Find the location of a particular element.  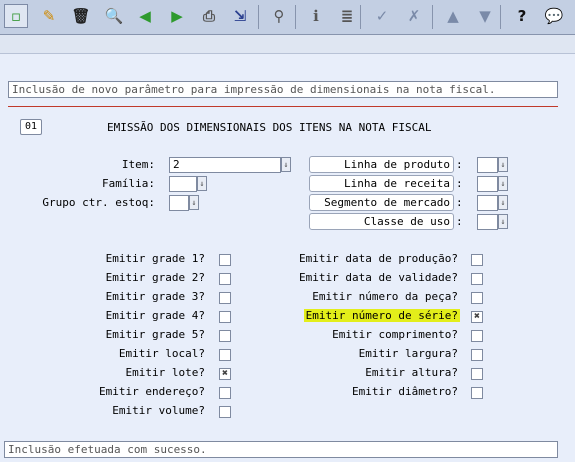

edit-pencil-icon: ✎ is located at coordinates (49, 16).